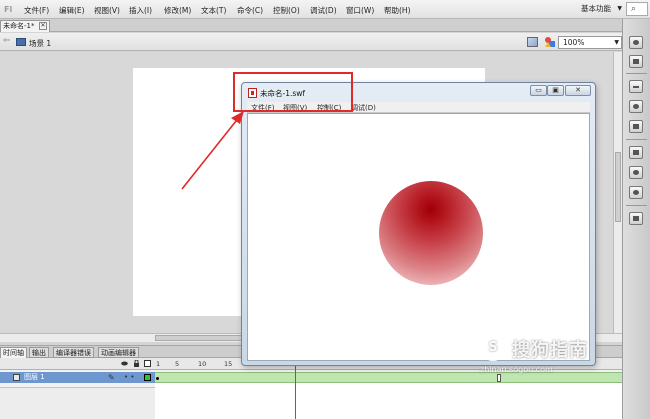 The height and width of the screenshot is (419, 650). Describe the element at coordinates (250, 10) in the screenshot. I see `menu-commands: 命令(C)` at that location.